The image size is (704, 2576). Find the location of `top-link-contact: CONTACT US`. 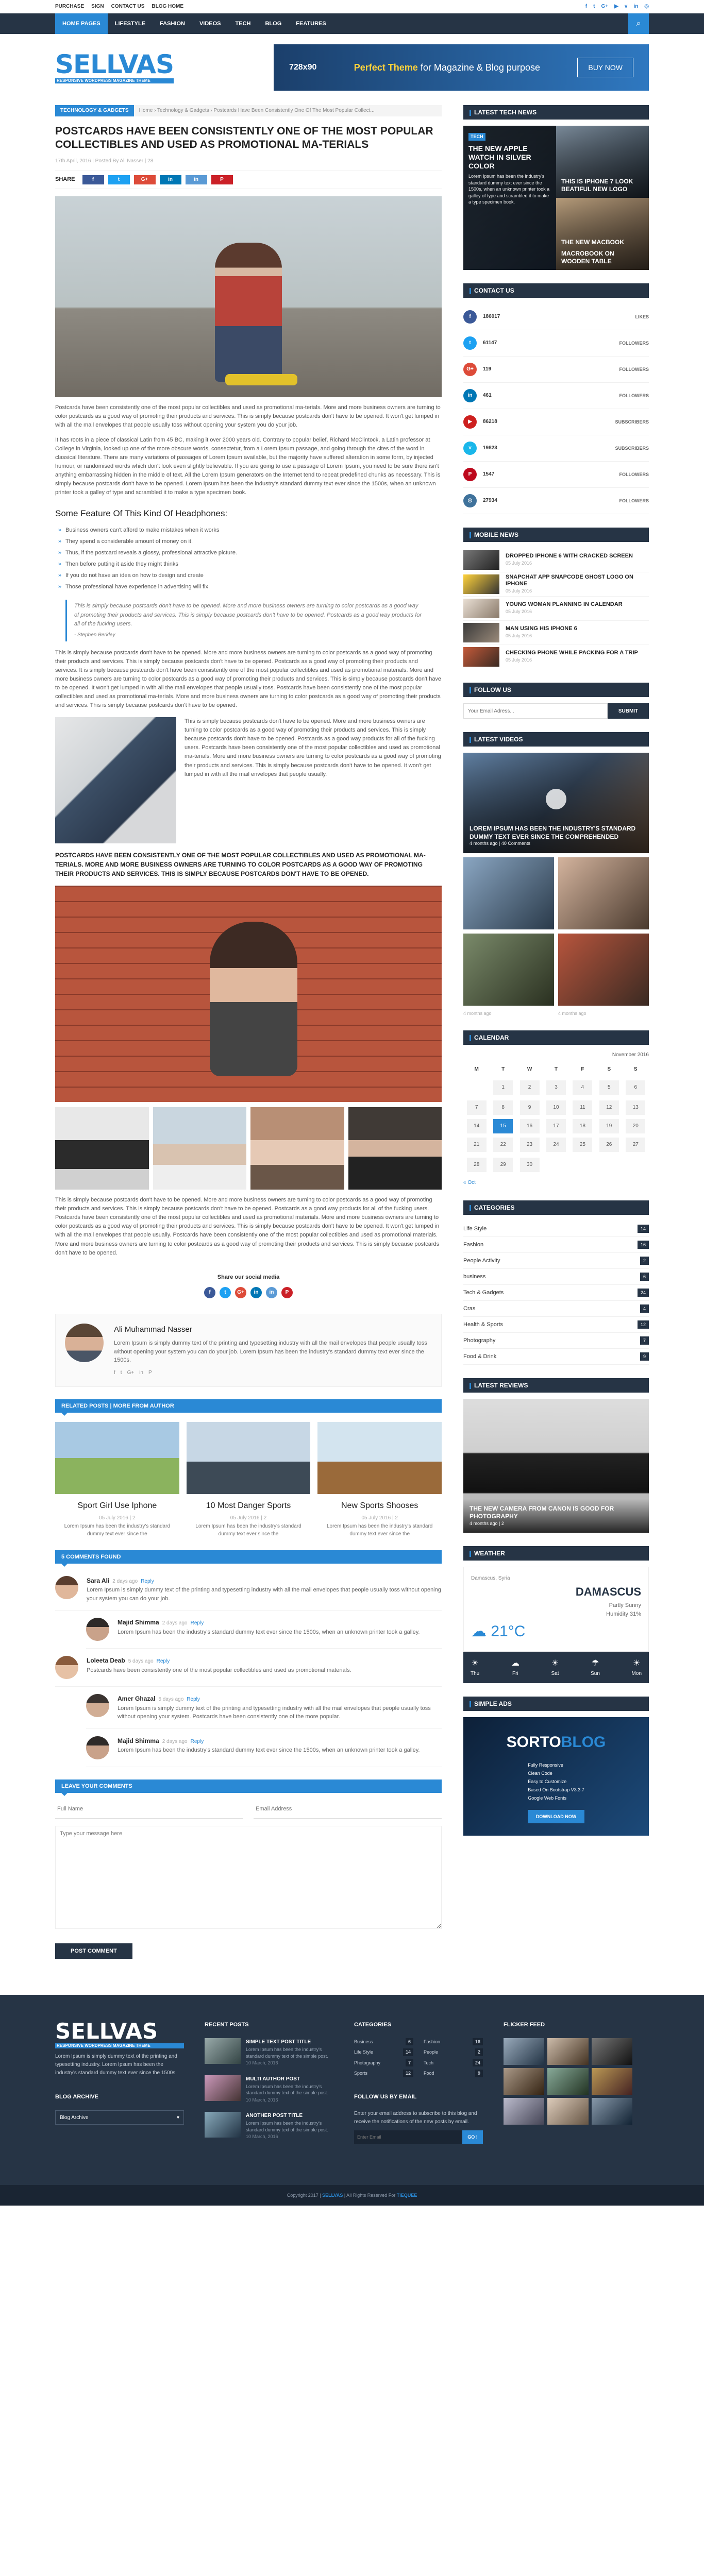

top-link-contact: CONTACT US is located at coordinates (128, 7).